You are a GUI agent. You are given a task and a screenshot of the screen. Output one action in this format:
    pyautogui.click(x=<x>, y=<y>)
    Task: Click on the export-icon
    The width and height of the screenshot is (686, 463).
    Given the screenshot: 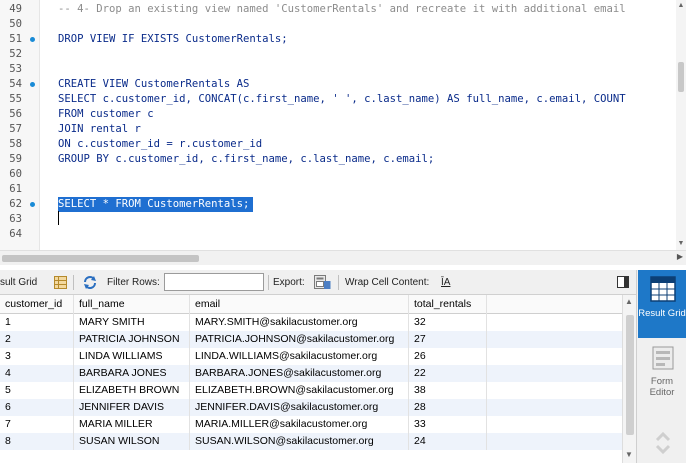 What is the action you would take?
    pyautogui.click(x=322, y=284)
    